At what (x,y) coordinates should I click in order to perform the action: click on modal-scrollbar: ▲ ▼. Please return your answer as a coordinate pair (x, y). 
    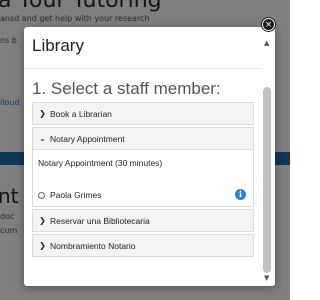
    Looking at the image, I should click on (267, 156).